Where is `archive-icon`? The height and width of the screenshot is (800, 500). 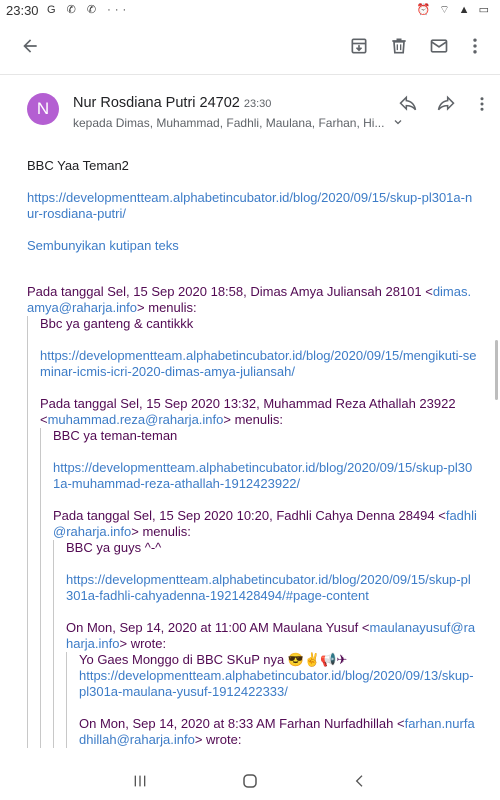
archive-icon is located at coordinates (359, 46).